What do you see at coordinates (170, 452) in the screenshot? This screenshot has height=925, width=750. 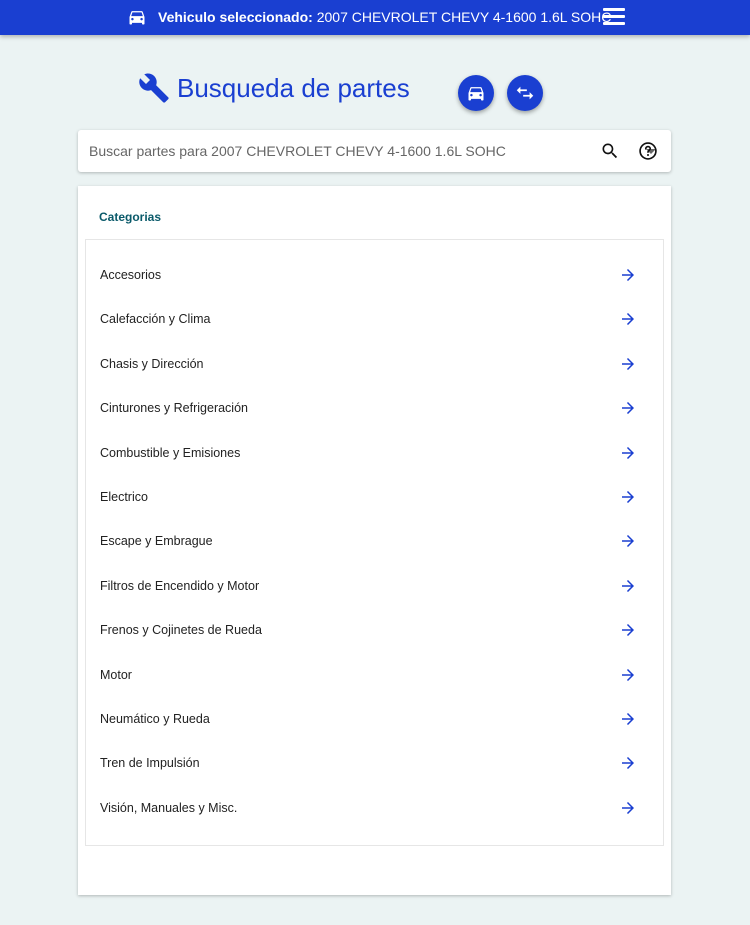 I see `category-label: Combustible y Emisiones` at bounding box center [170, 452].